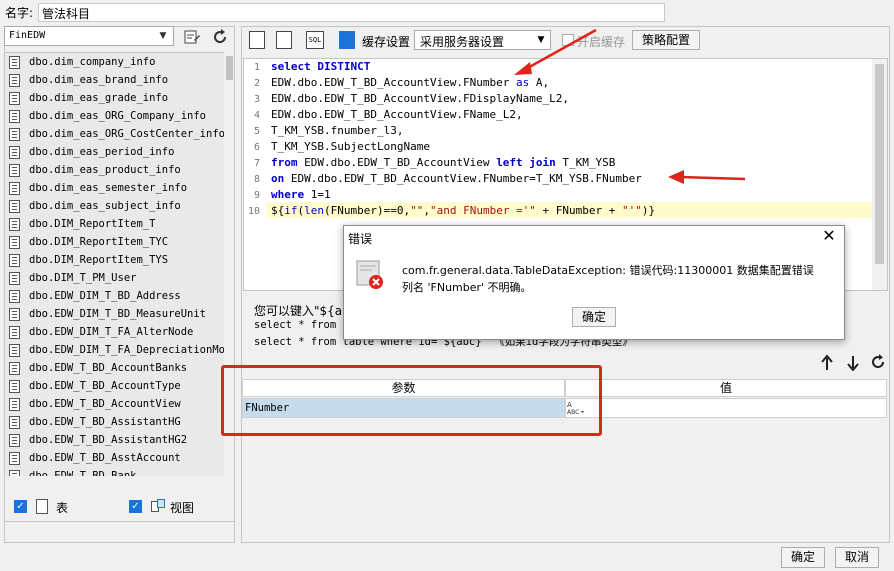  What do you see at coordinates (89, 36) in the screenshot?
I see `datasource-select: FinEDW` at bounding box center [89, 36].